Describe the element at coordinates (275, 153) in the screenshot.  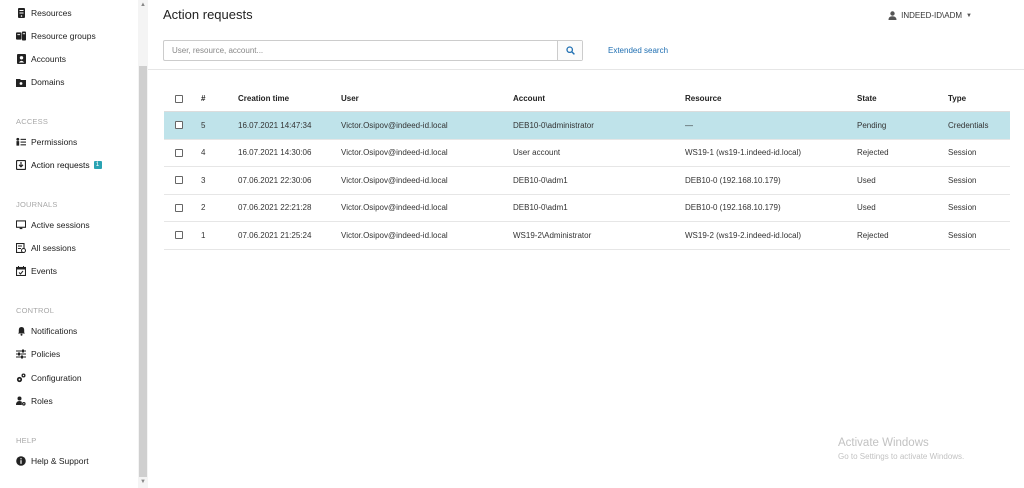
I see `cell-creation-time: 16.07.2021 14:30:06` at that location.